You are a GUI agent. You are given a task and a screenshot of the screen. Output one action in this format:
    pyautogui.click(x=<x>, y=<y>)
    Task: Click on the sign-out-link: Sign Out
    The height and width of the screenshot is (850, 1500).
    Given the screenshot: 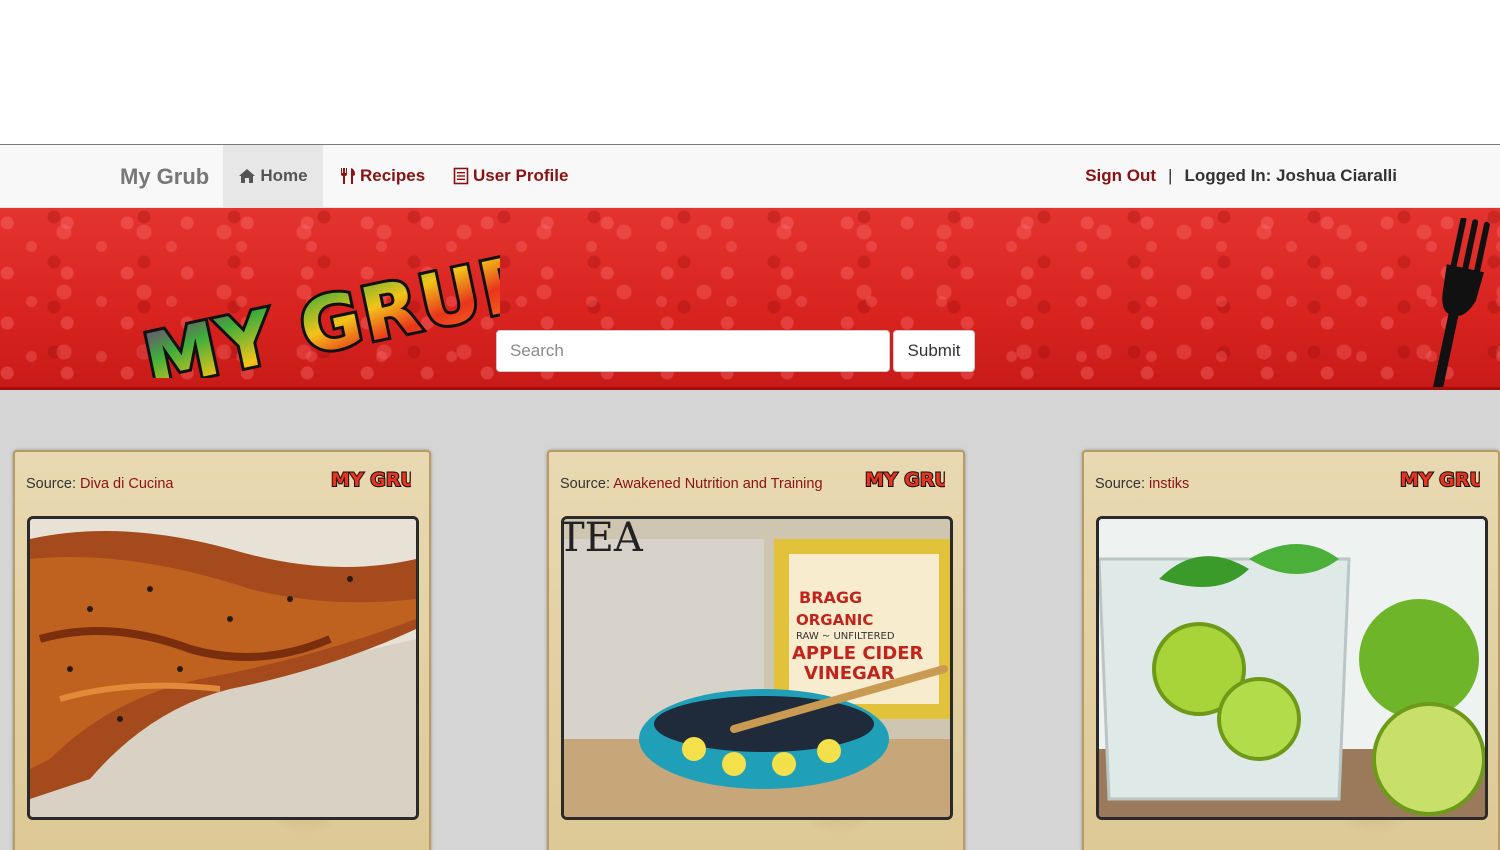 What is the action you would take?
    pyautogui.click(x=1120, y=176)
    